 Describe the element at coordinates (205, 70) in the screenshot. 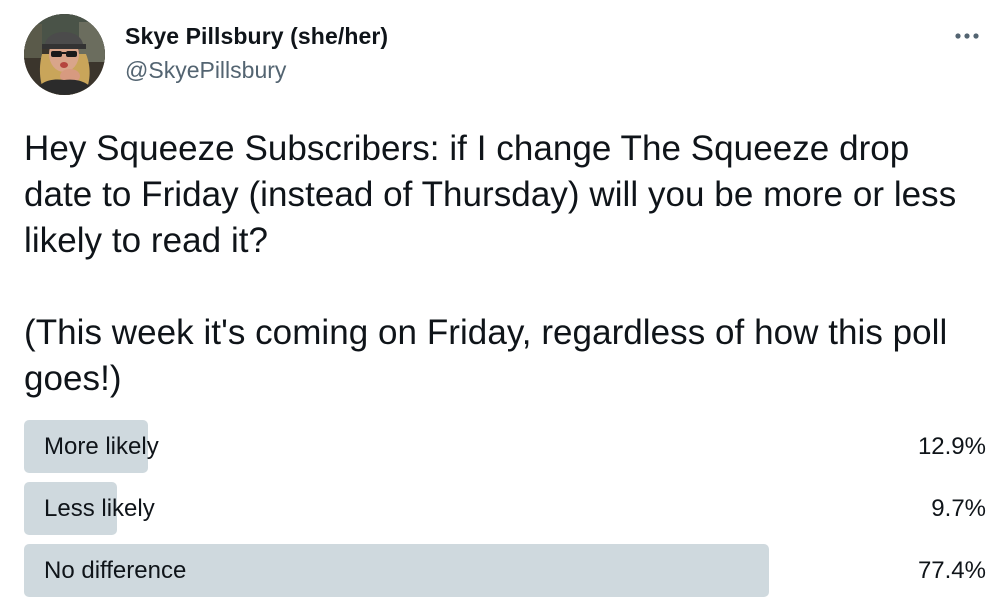

I see `author-handle: @SkyePillsbury` at that location.